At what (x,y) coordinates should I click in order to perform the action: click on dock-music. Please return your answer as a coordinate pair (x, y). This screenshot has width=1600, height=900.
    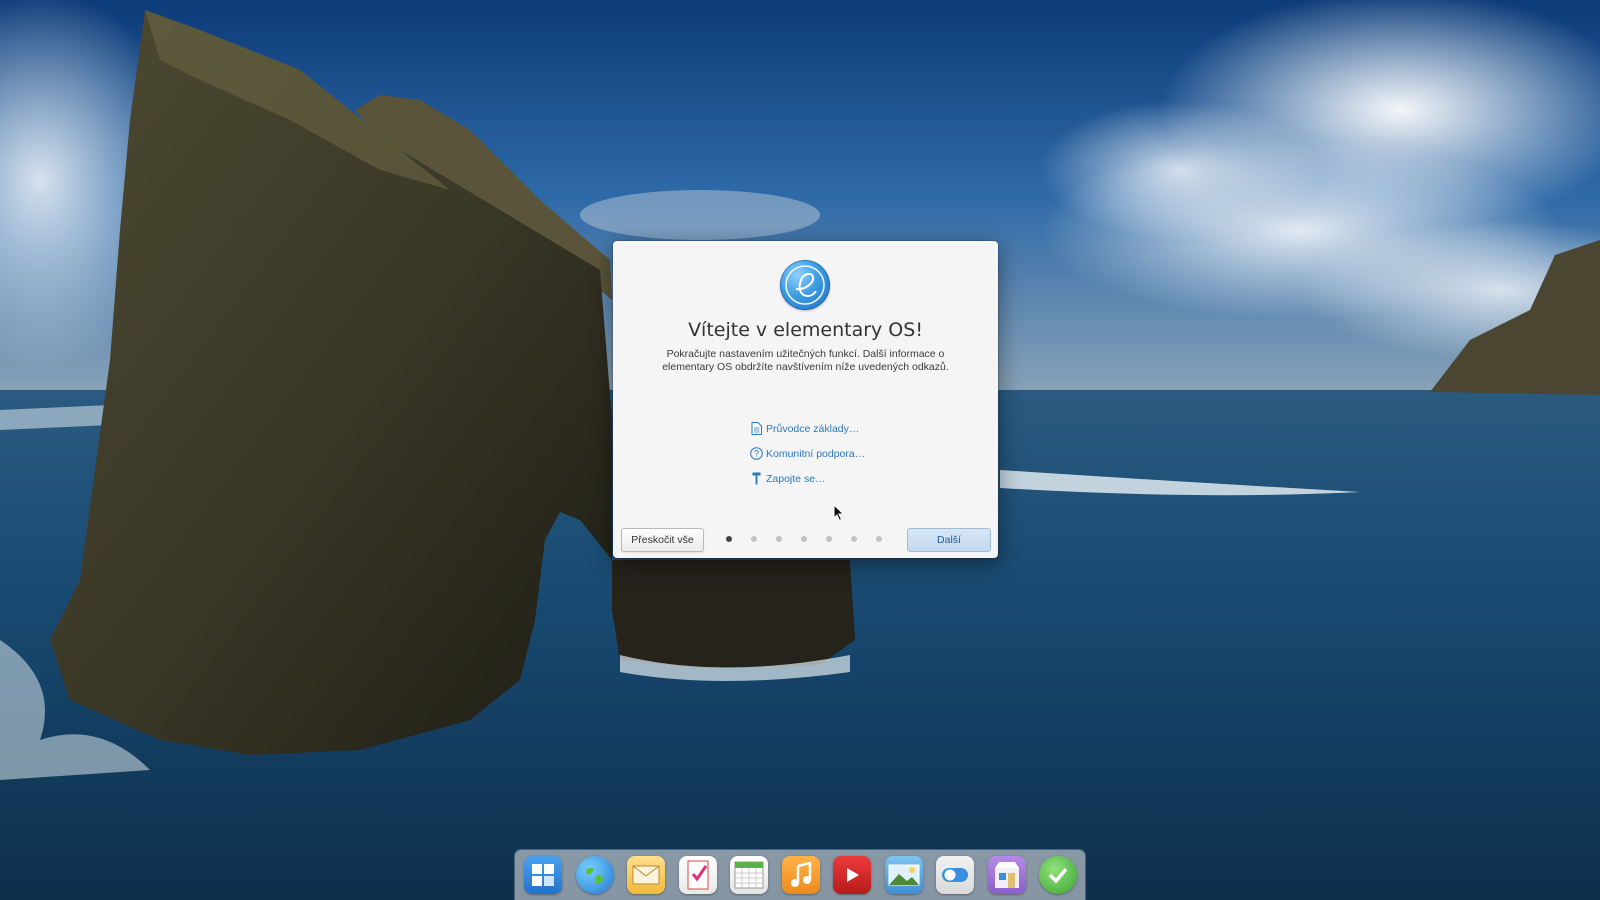
    Looking at the image, I should click on (800, 875).